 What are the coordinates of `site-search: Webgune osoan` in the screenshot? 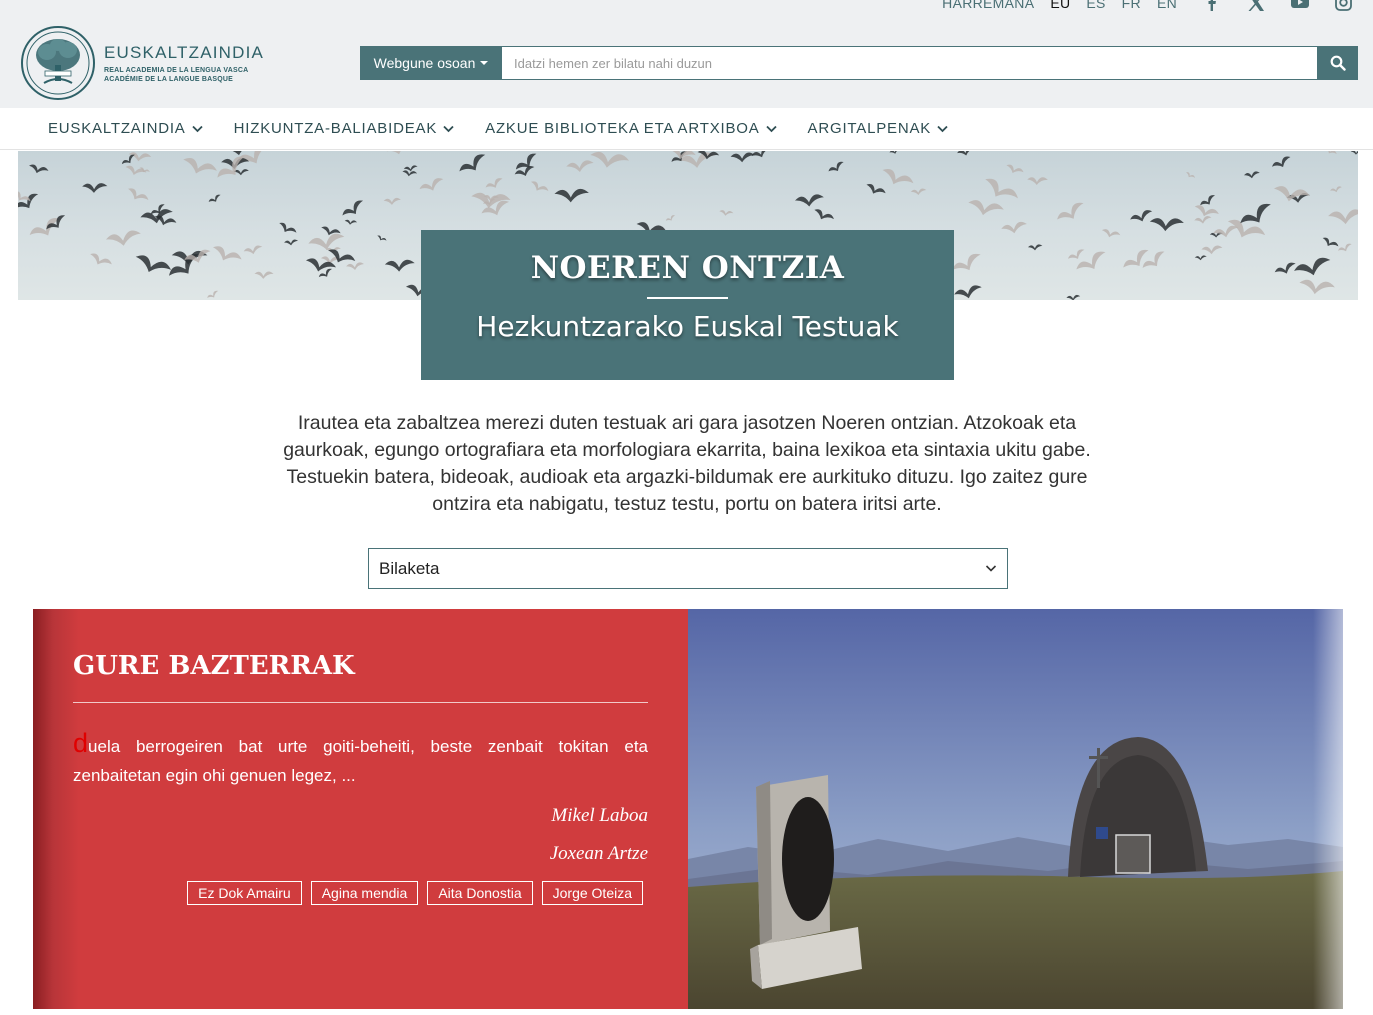 It's located at (859, 63).